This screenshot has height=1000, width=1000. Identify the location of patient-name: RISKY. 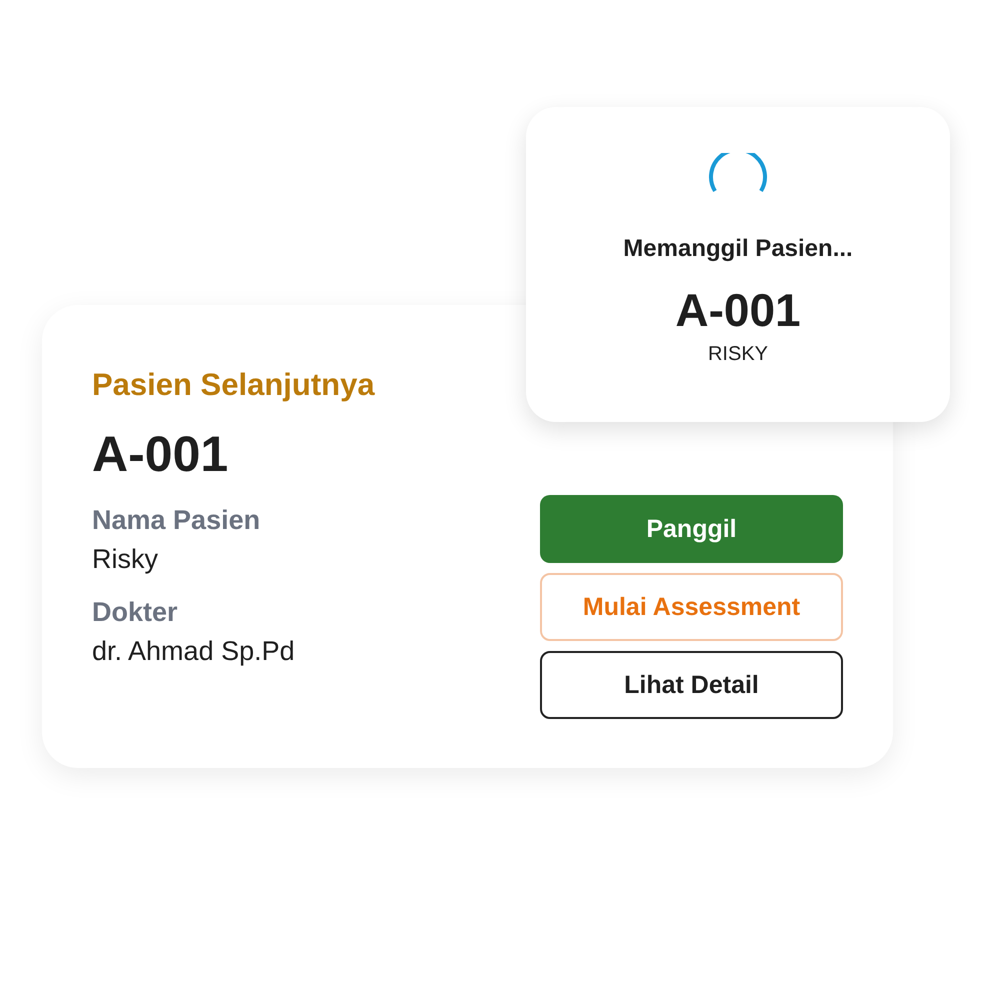
(738, 354).